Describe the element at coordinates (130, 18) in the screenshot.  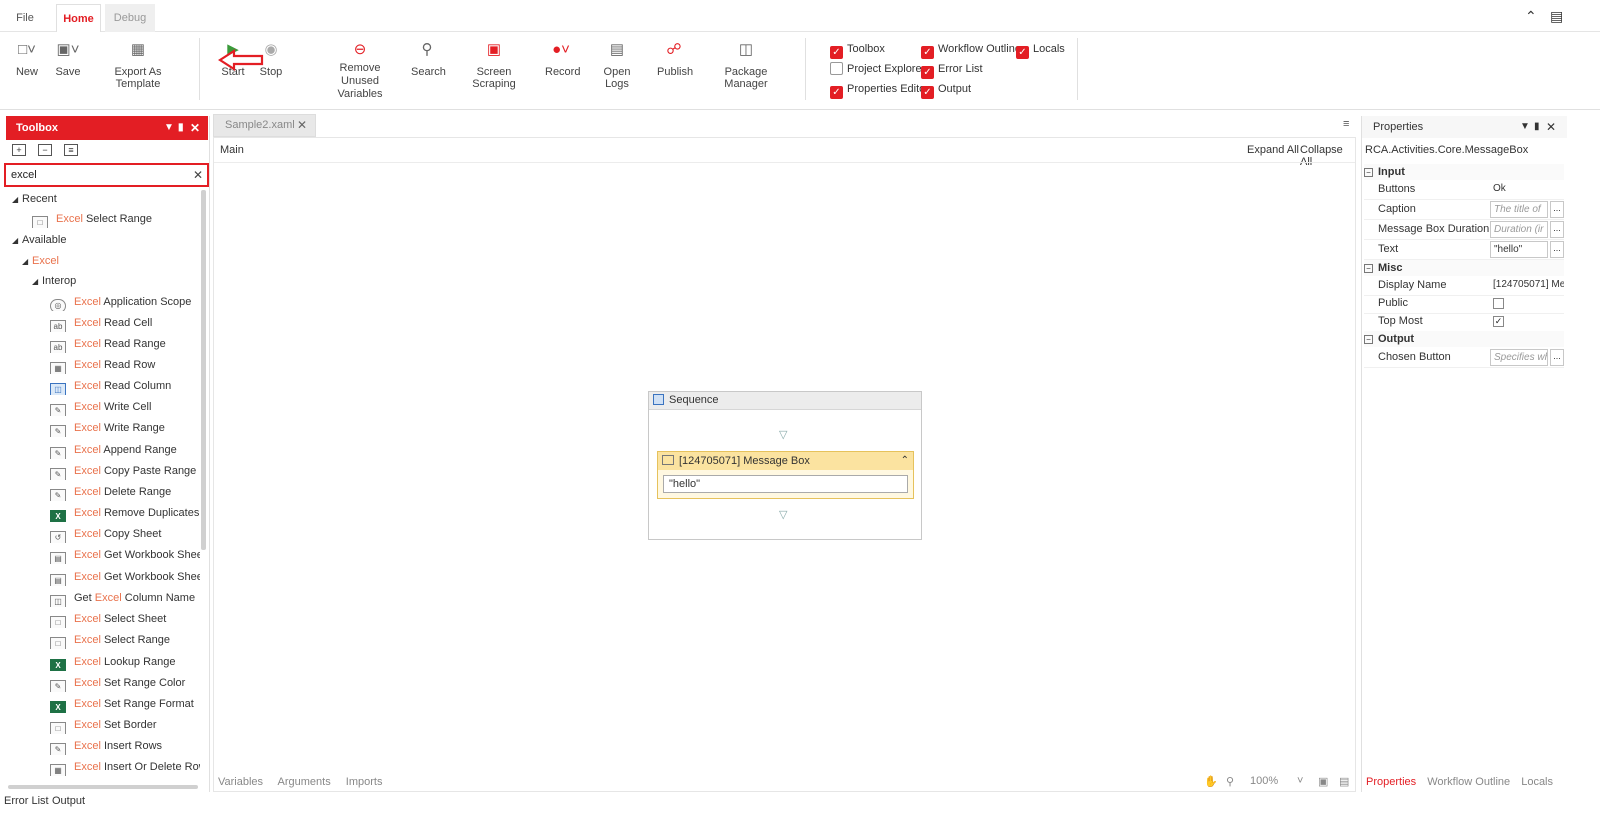
I see `tab-debug: Debug` at that location.